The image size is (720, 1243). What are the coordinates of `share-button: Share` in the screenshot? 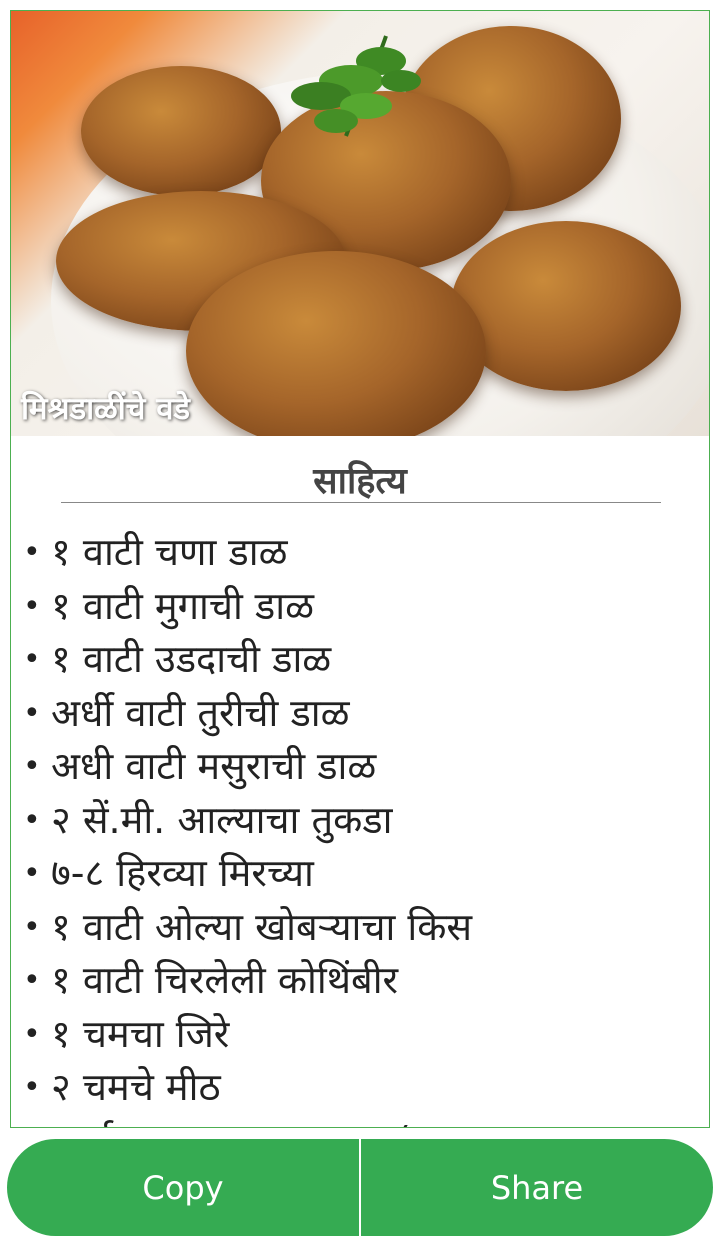 It's located at (537, 1187).